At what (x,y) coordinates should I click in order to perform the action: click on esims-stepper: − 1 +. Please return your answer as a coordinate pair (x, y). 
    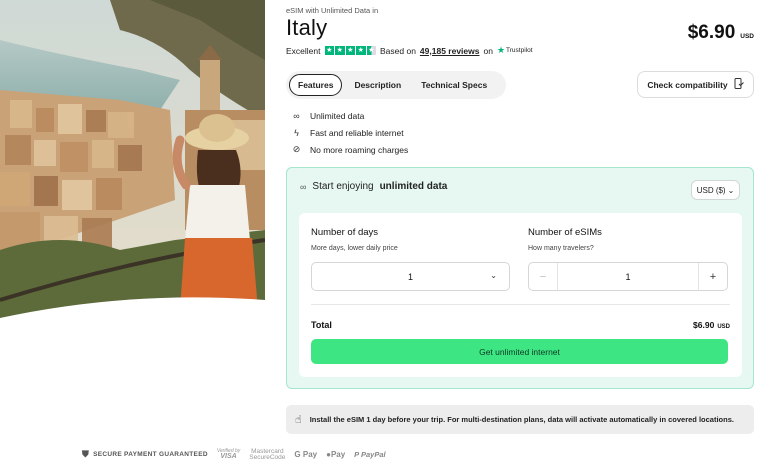
    Looking at the image, I should click on (628, 276).